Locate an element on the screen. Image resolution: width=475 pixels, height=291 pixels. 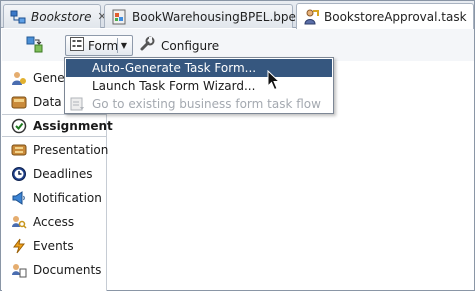
tab-bookstore: Bookstore ✕ is located at coordinates (55, 16).